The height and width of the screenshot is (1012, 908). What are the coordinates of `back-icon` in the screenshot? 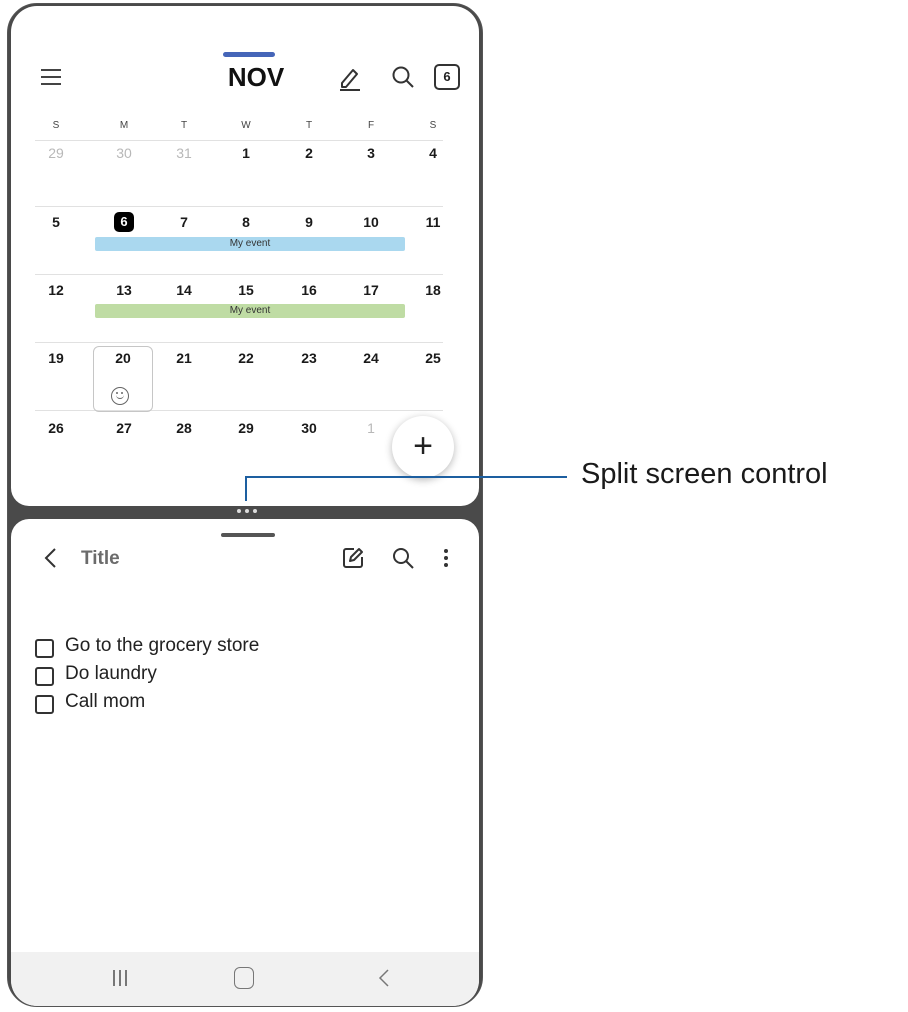 It's located at (51, 558).